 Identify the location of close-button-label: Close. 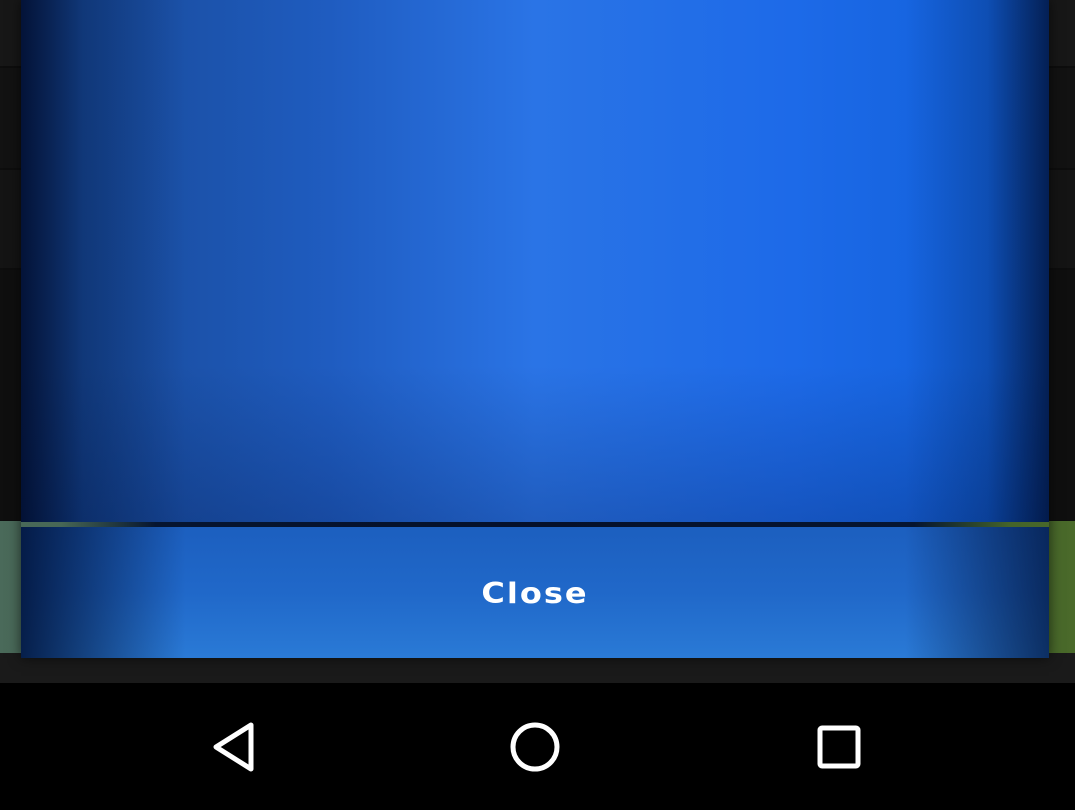
(535, 592).